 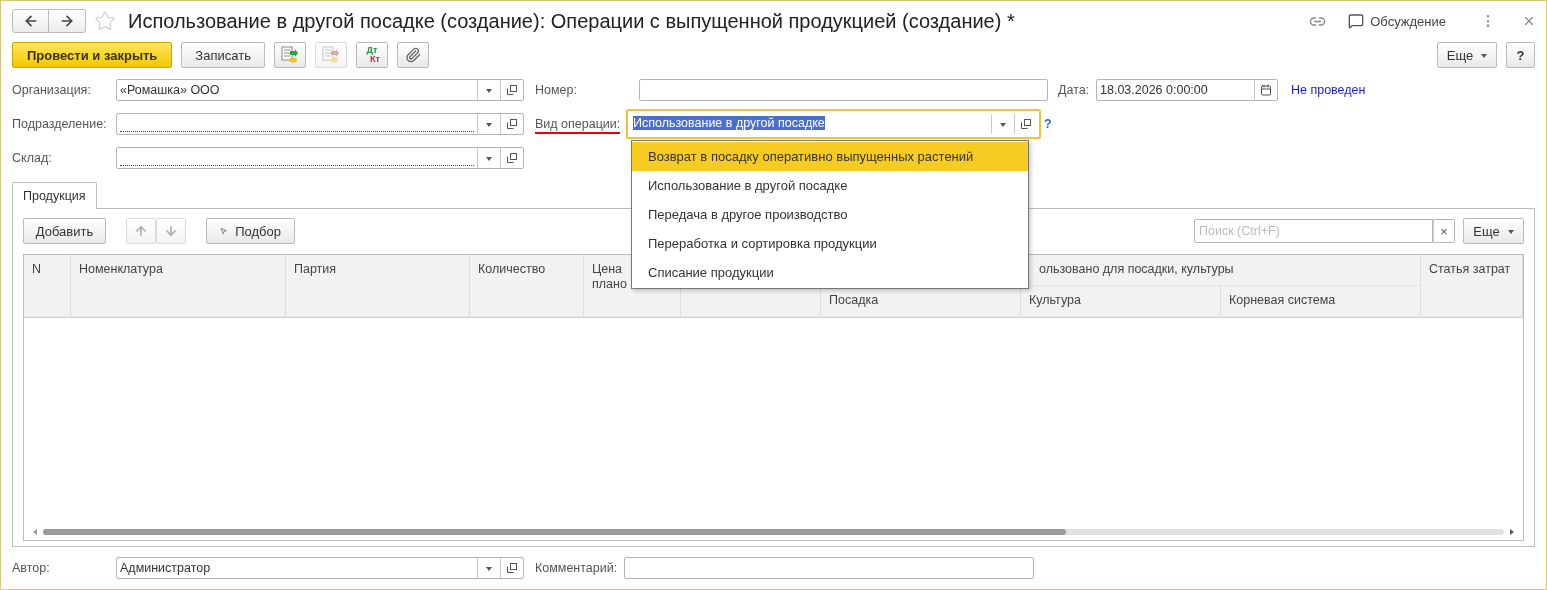 What do you see at coordinates (1074, 90) in the screenshot?
I see `field-label: Дата:` at bounding box center [1074, 90].